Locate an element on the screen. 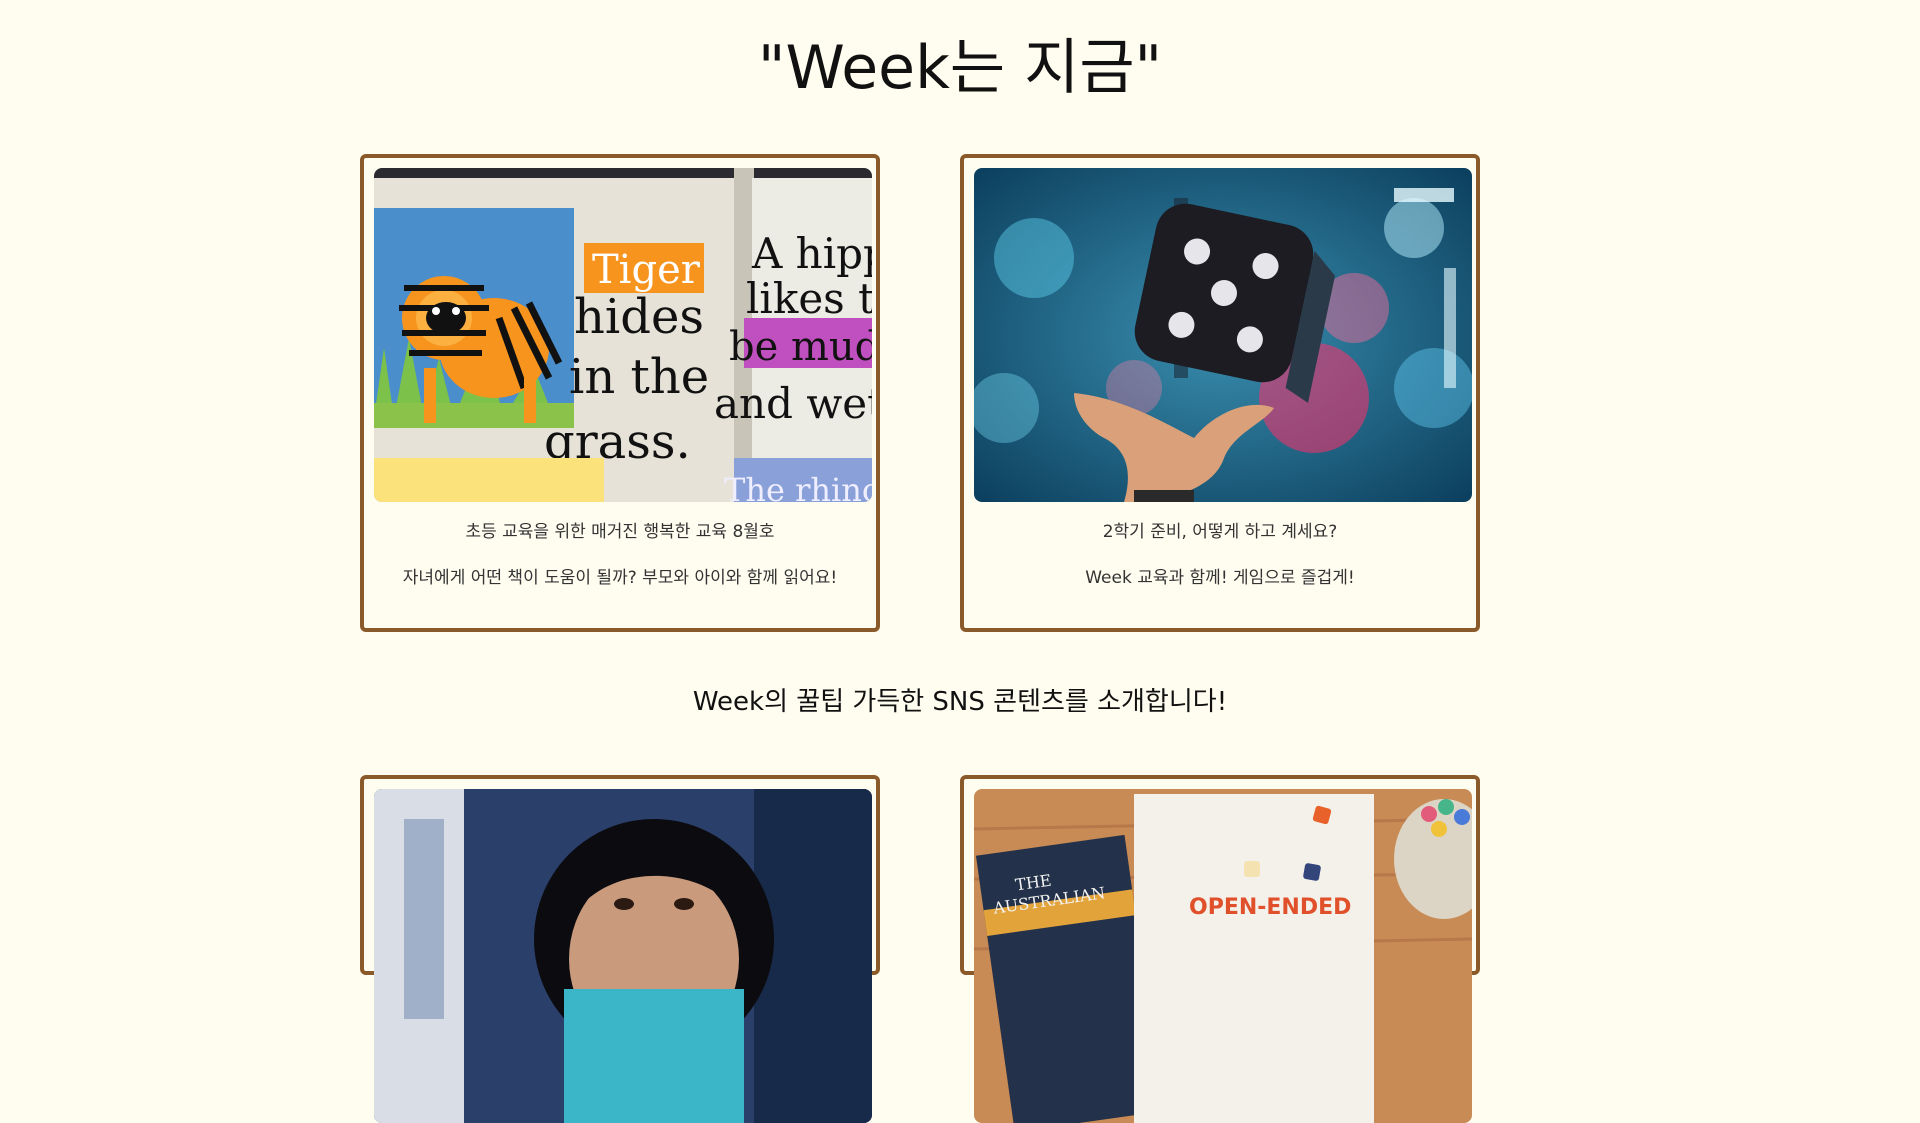 This screenshot has height=1123, width=1920. page-title: "Week는 지금" is located at coordinates (960, 68).